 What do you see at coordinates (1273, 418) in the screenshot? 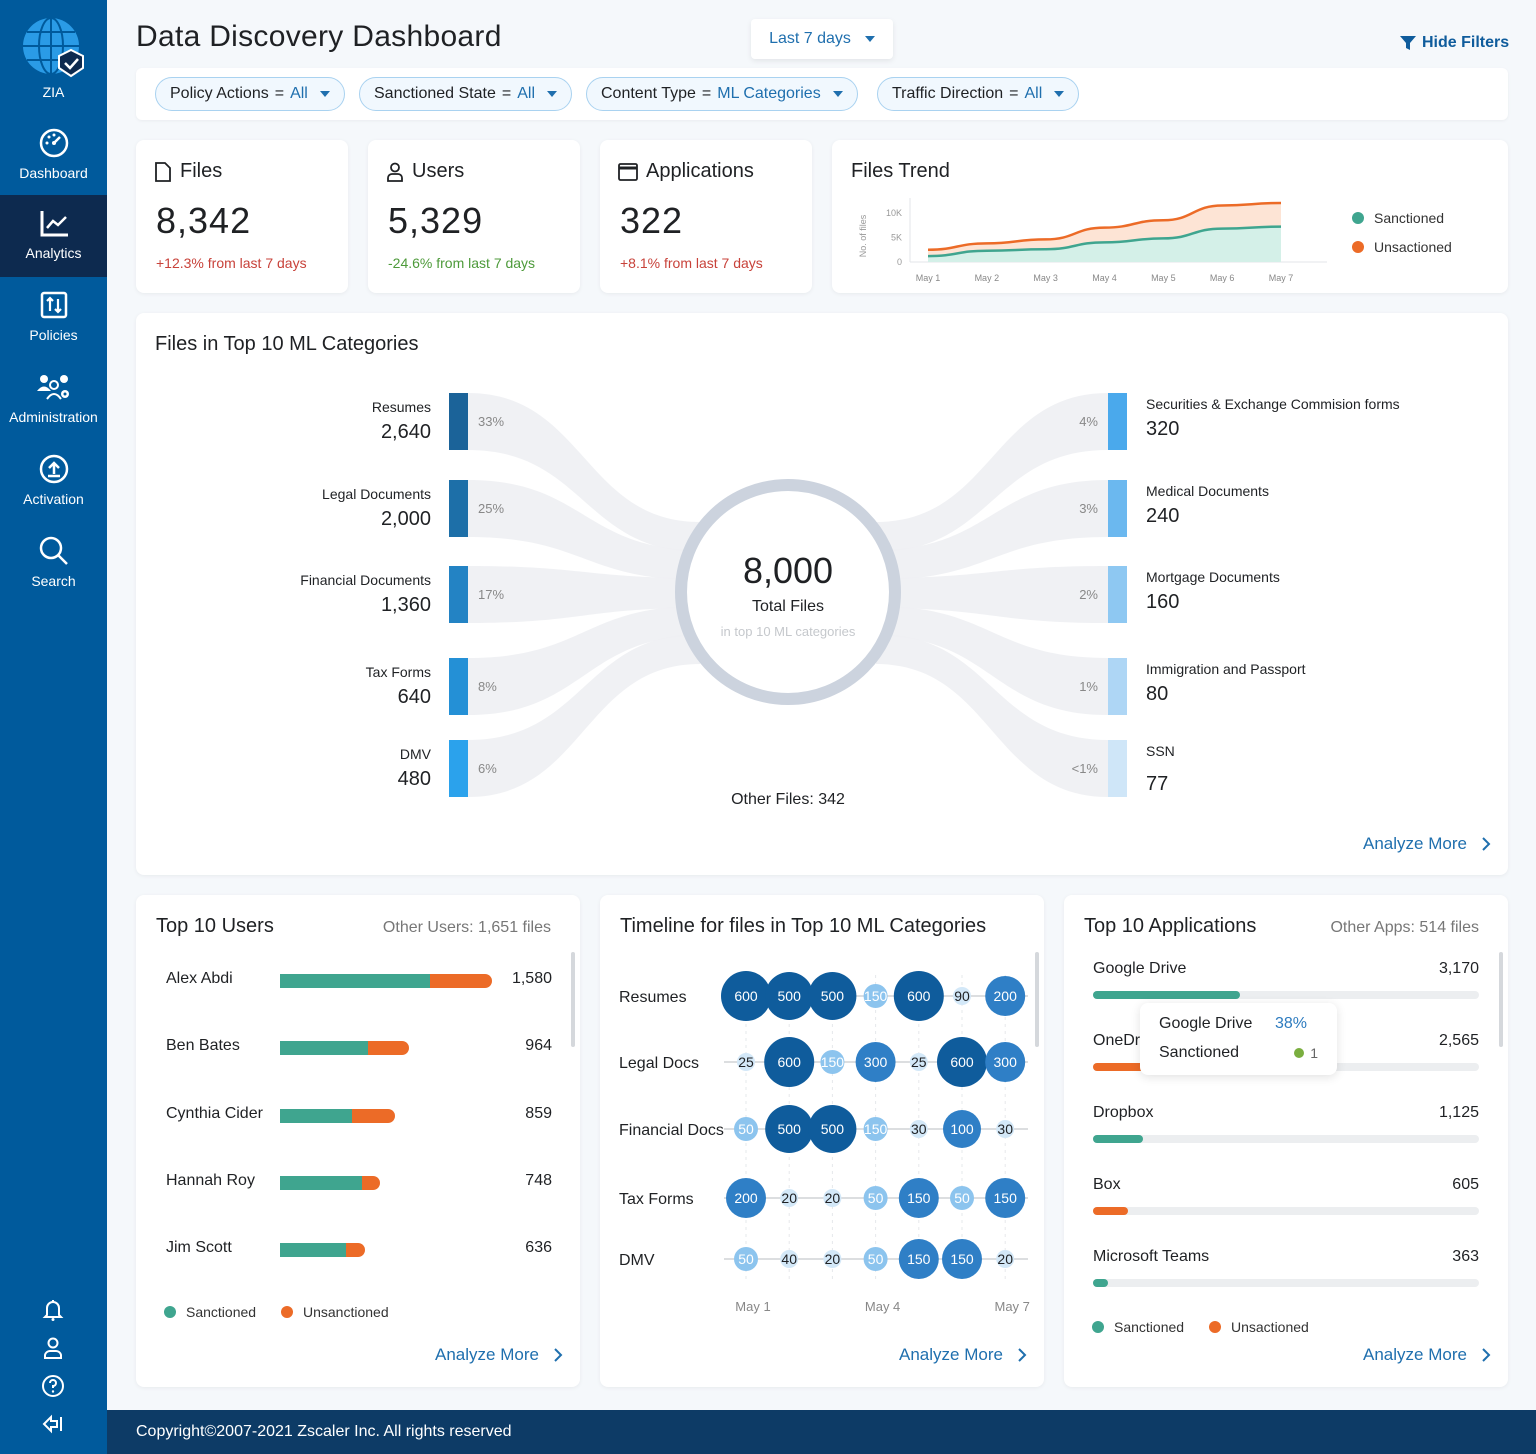
I see `category-label-right: Securities & Exchange Commision forms 320` at bounding box center [1273, 418].